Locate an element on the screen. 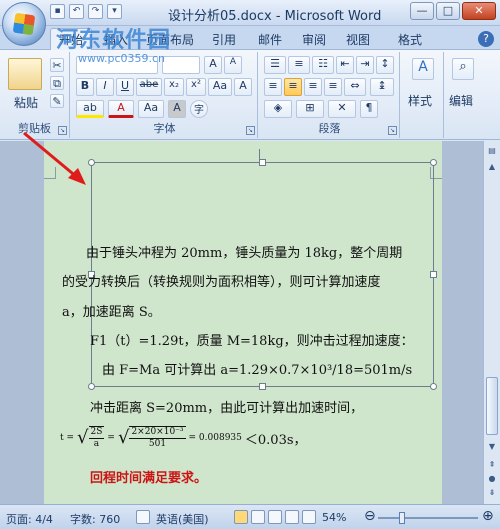  styles-button: 样式 is located at coordinates (420, 100).